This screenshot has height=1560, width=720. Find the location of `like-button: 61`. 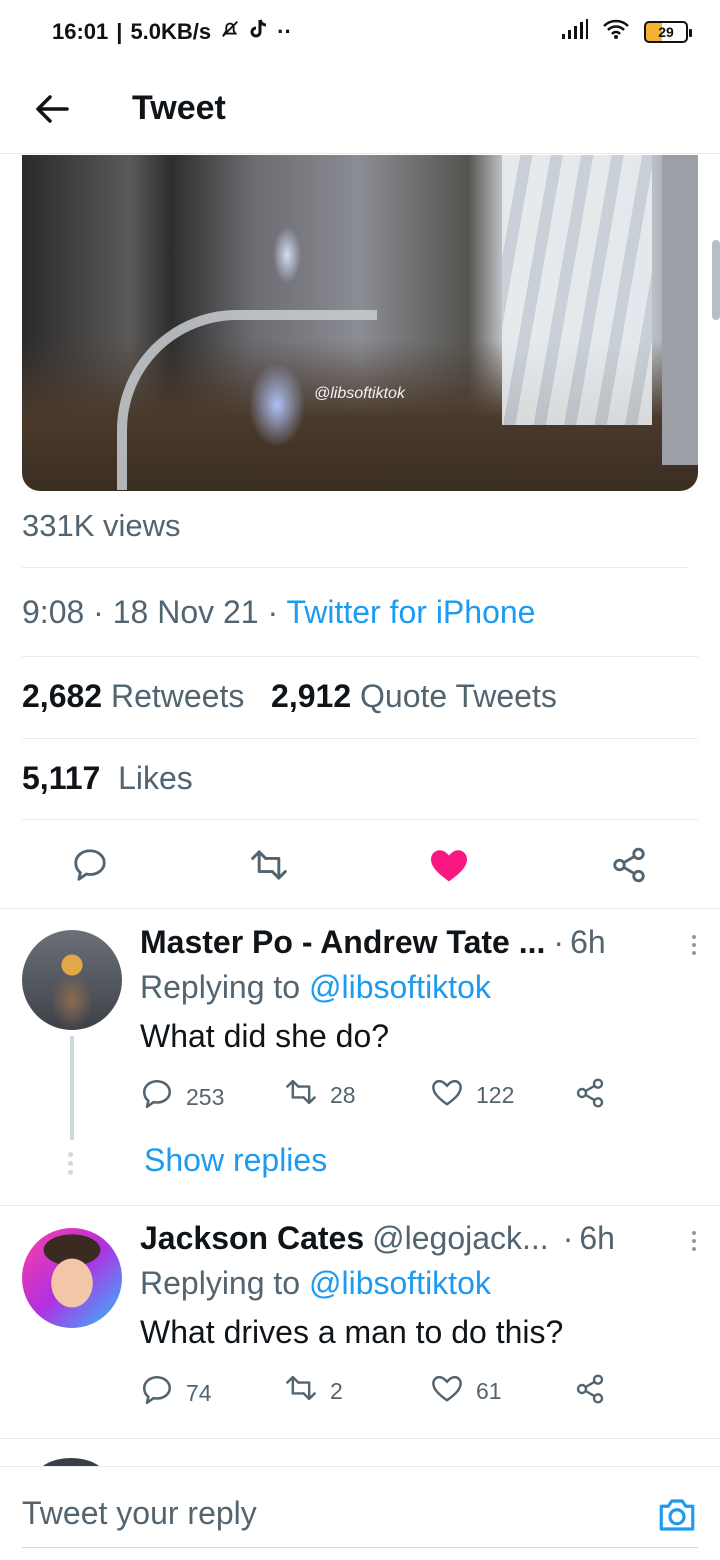

like-button: 61 is located at coordinates (466, 1391).